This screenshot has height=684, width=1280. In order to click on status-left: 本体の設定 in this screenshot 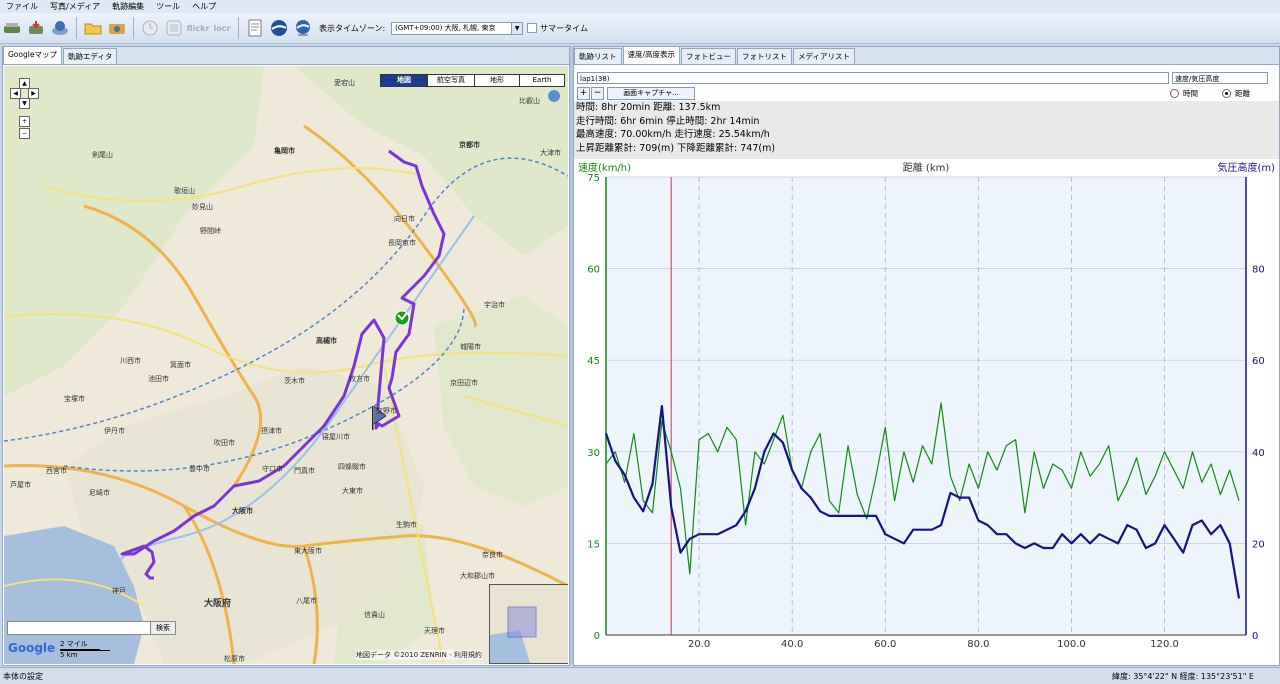, I will do `click(23, 676)`.